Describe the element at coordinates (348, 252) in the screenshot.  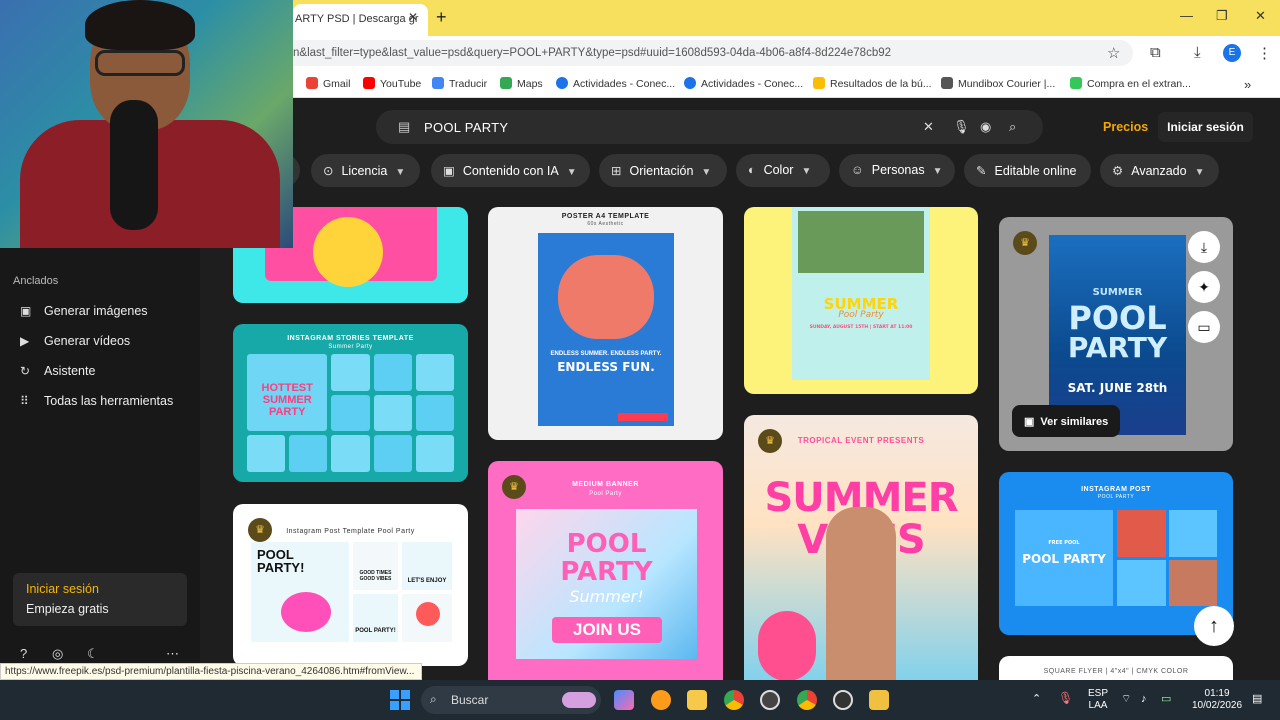
I see `float-ring` at that location.